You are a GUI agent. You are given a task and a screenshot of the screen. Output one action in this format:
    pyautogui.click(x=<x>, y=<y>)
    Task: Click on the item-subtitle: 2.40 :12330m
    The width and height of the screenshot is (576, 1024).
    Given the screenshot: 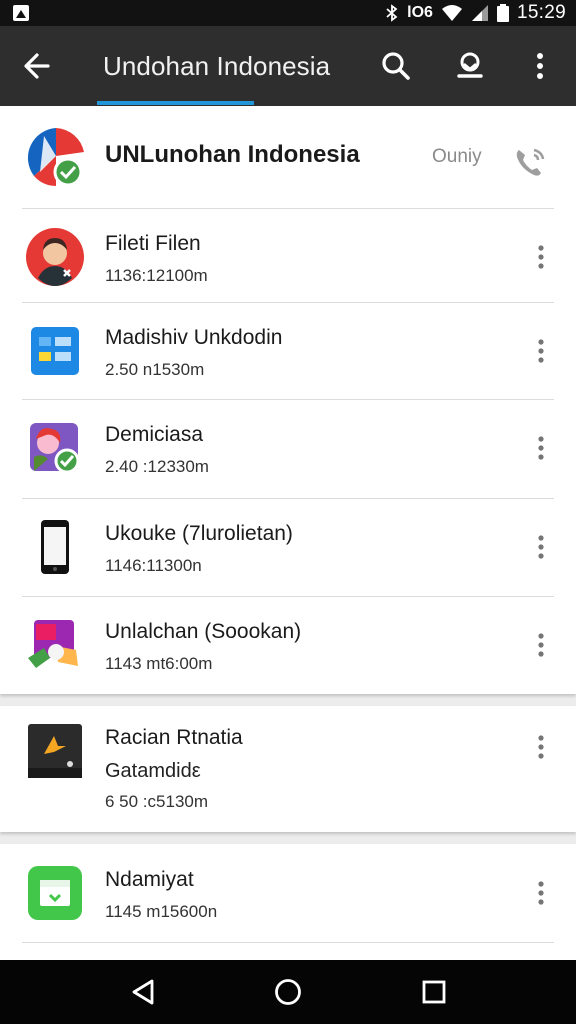 What is the action you would take?
    pyautogui.click(x=157, y=466)
    